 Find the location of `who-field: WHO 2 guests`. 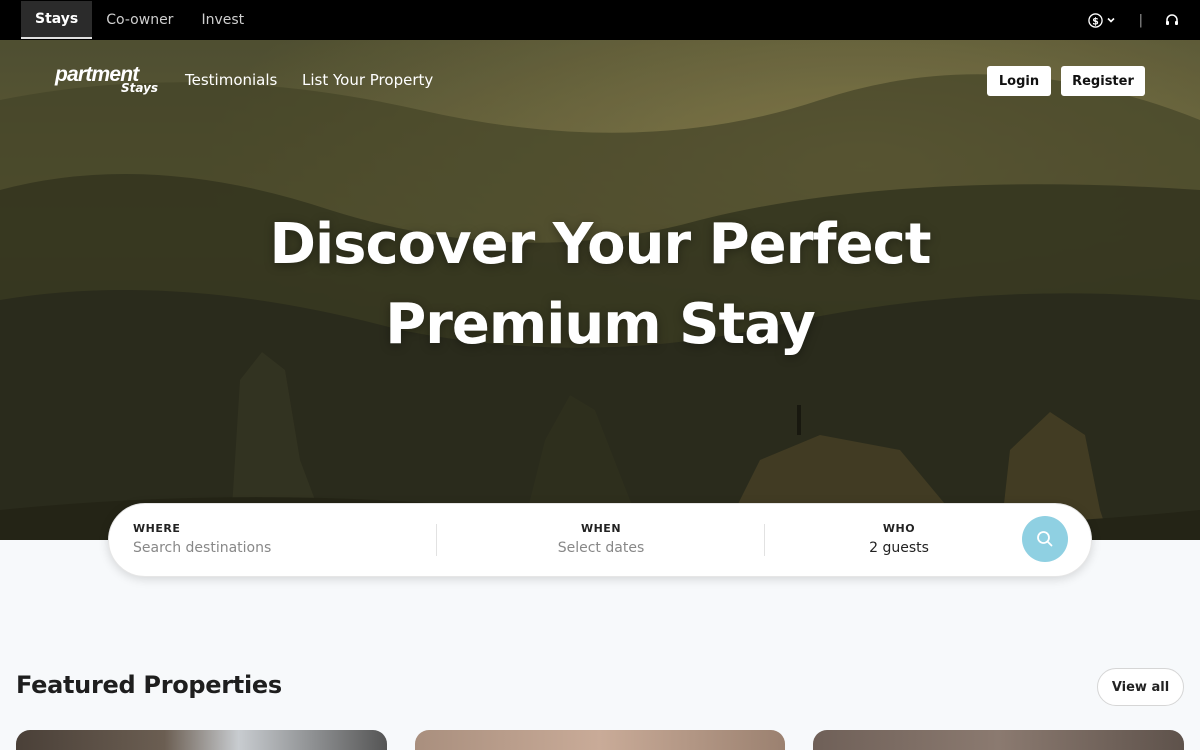

who-field: WHO 2 guests is located at coordinates (899, 539).